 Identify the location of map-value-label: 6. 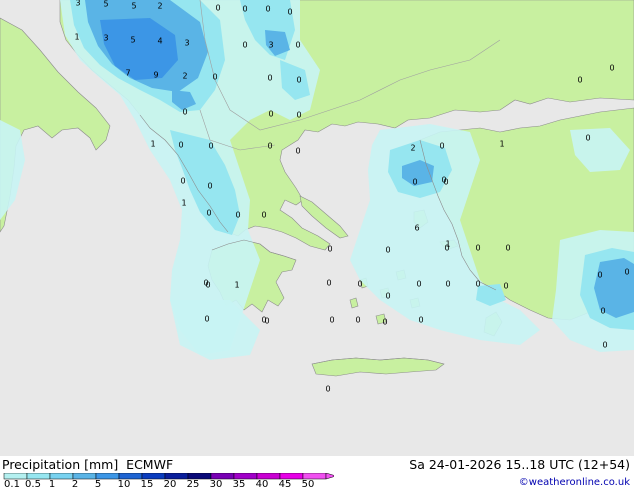
(416, 228).